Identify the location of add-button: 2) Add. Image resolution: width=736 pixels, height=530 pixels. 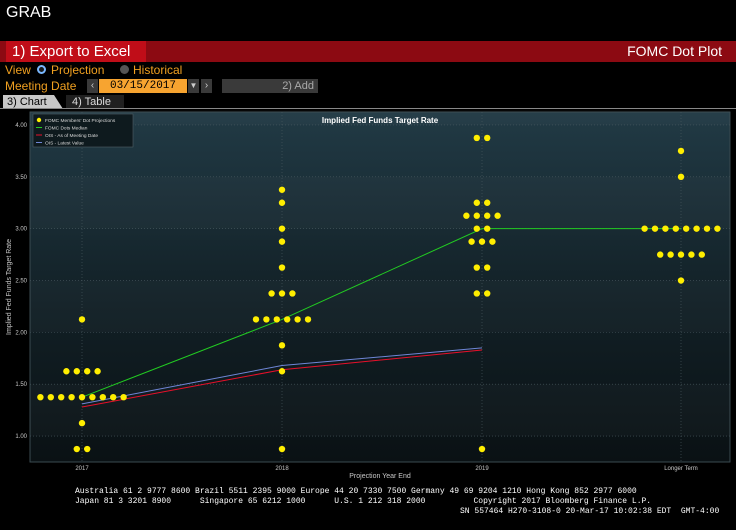
(270, 86).